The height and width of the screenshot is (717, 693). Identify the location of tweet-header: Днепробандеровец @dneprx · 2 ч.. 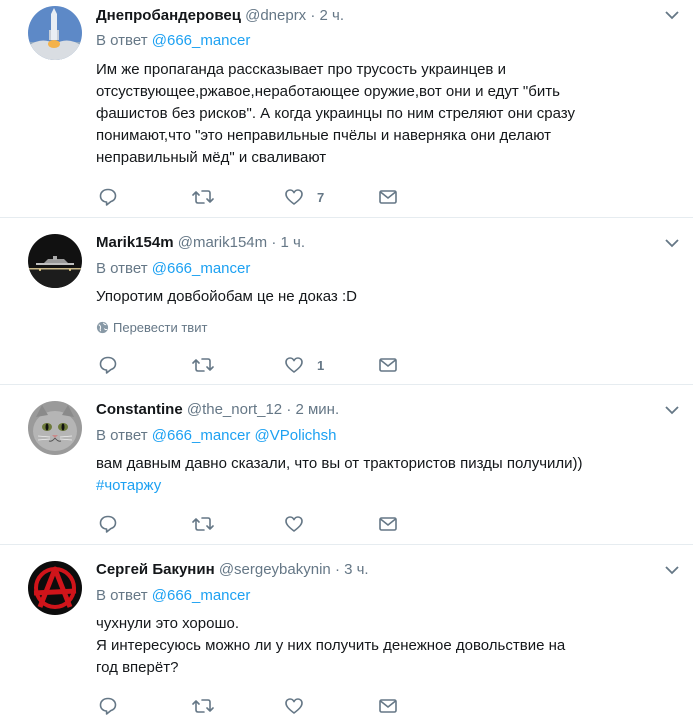
(220, 15).